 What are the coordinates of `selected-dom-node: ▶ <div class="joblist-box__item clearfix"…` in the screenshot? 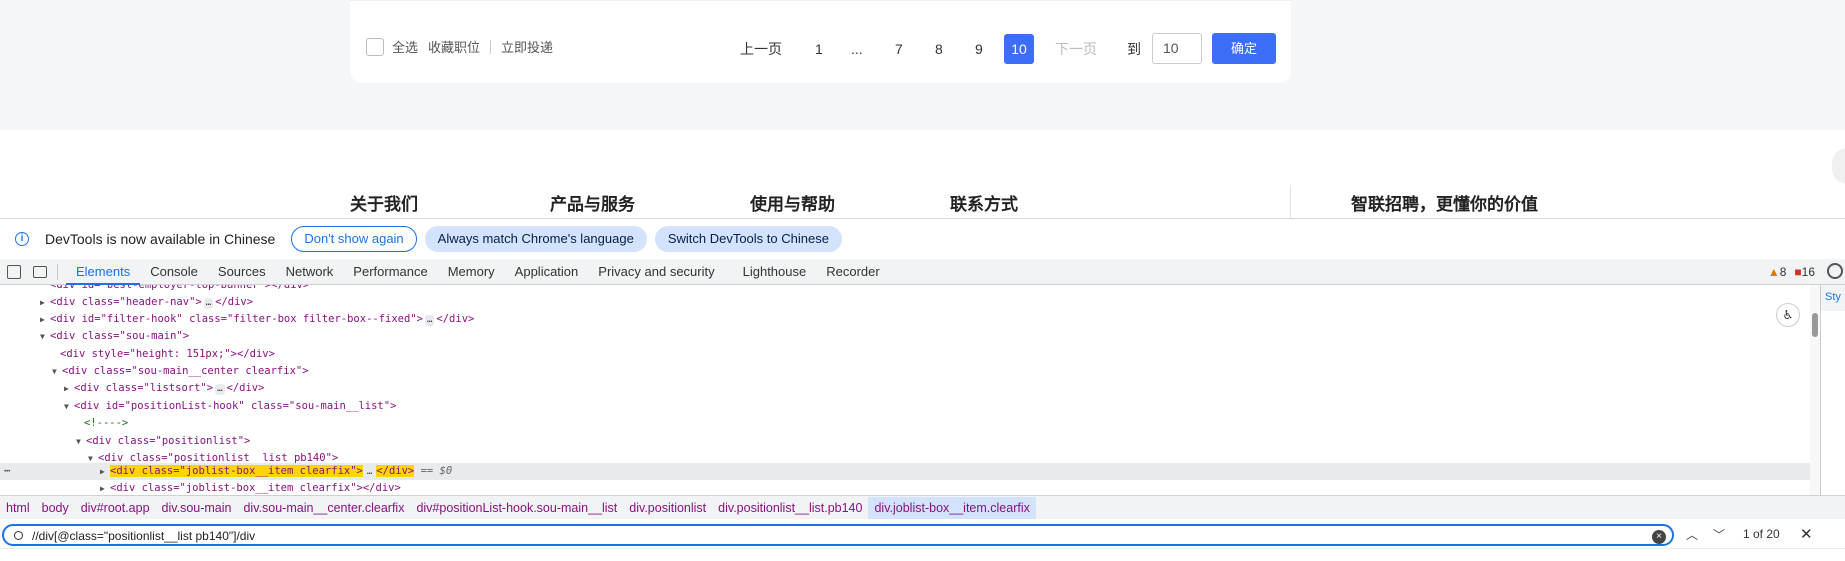 It's located at (276, 471).